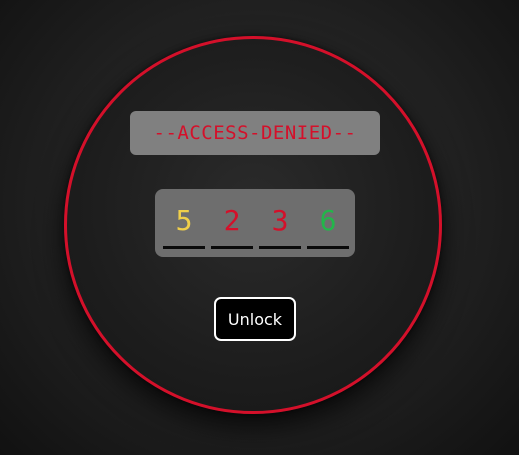 The width and height of the screenshot is (519, 455). I want to click on code-digit-slot-4: 6, so click(328, 224).